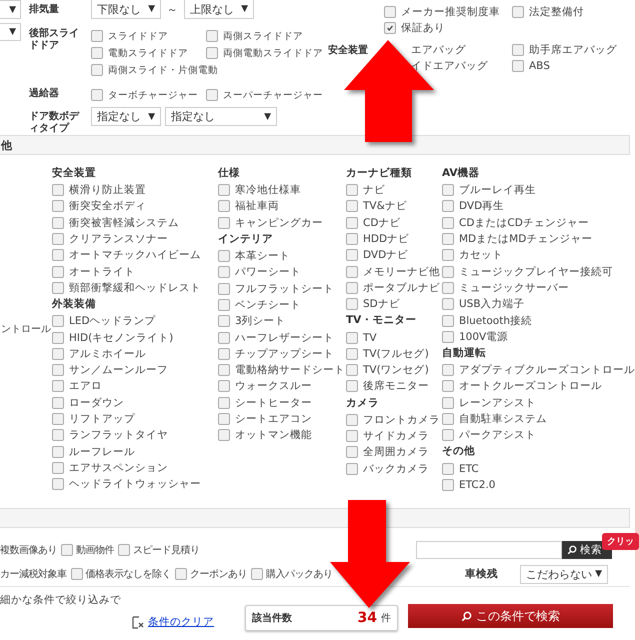 The width and height of the screenshot is (640, 640). Describe the element at coordinates (492, 304) in the screenshot. I see `option-label: USB入力端子` at that location.